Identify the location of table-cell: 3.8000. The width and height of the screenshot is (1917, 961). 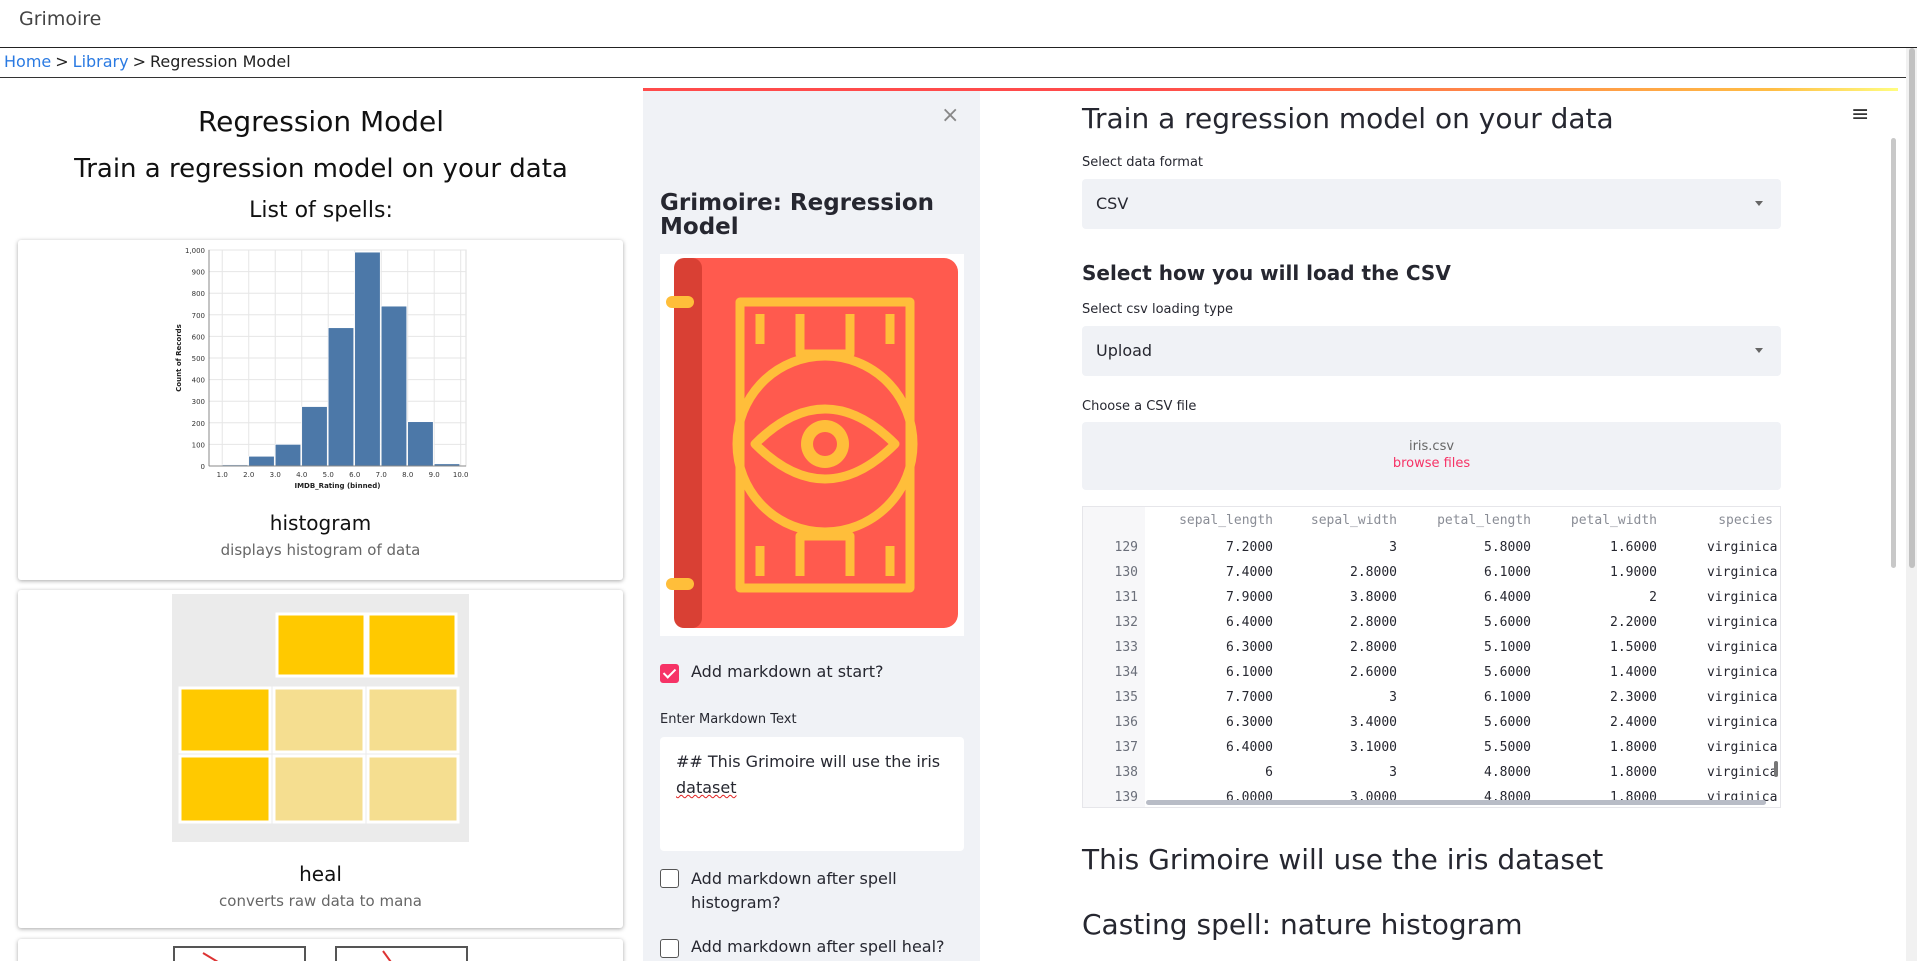
(1337, 597).